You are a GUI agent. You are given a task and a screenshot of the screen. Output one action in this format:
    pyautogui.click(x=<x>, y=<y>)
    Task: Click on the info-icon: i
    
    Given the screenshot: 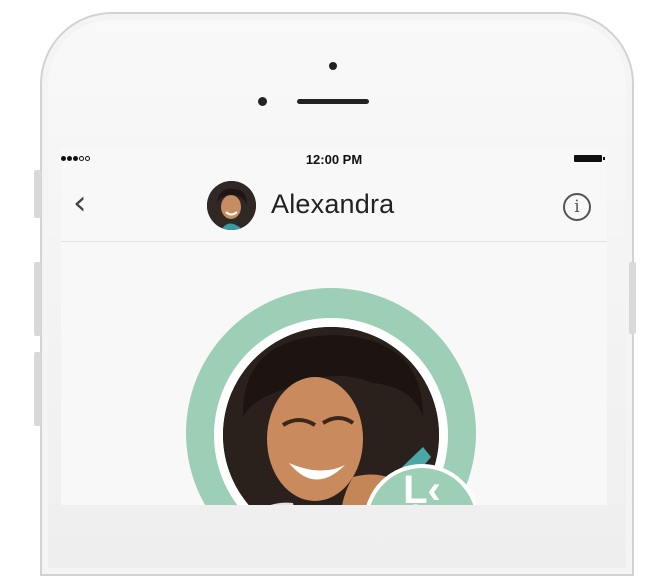 What is the action you would take?
    pyautogui.click(x=577, y=207)
    